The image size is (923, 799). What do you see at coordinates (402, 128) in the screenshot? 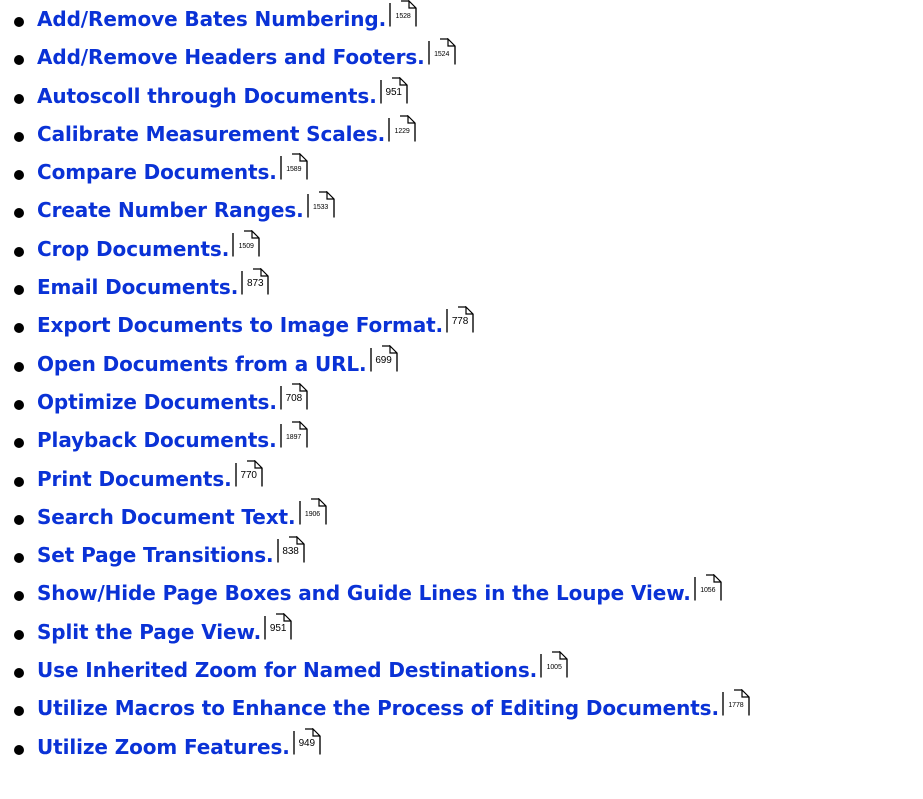
I see `page-corner-icon: 1229` at bounding box center [402, 128].